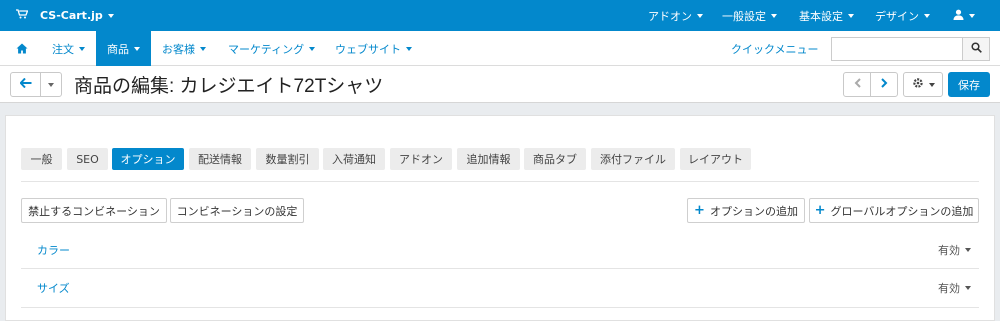 The height and width of the screenshot is (321, 1000). I want to click on add-option-label: オプションの追加, so click(753, 211).